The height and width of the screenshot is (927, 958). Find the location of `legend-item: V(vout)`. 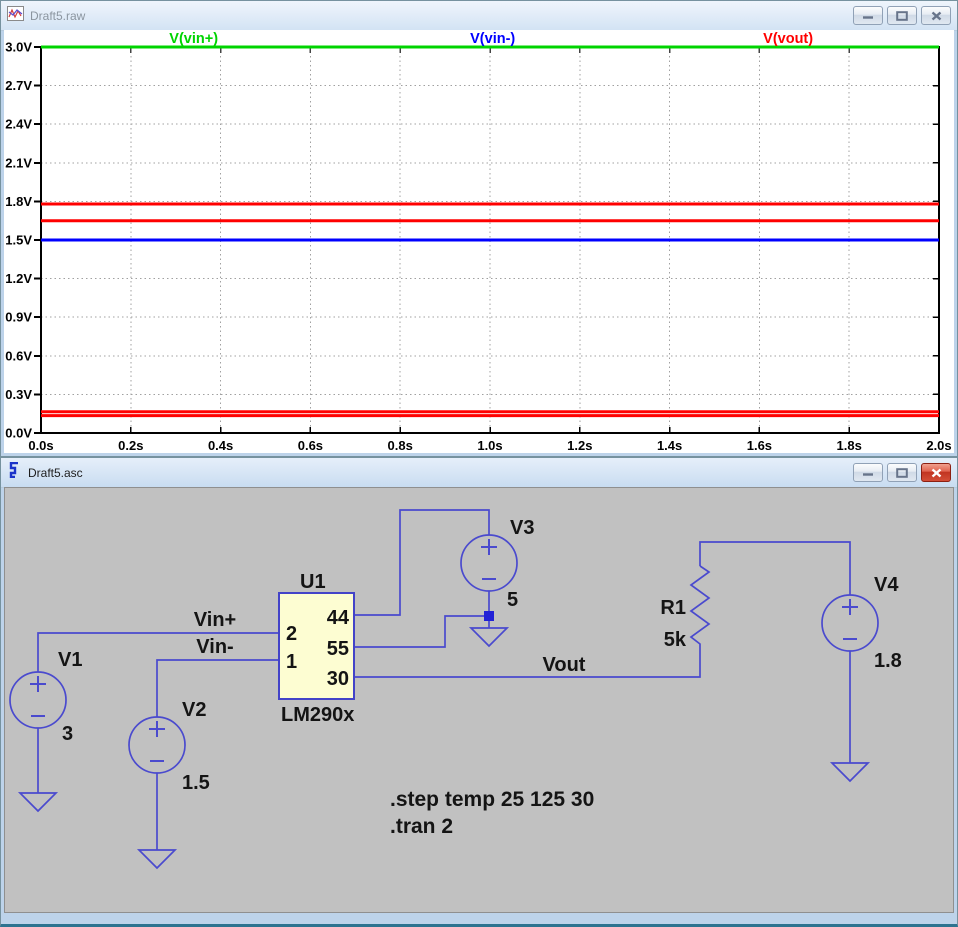

legend-item: V(vout) is located at coordinates (788, 39).